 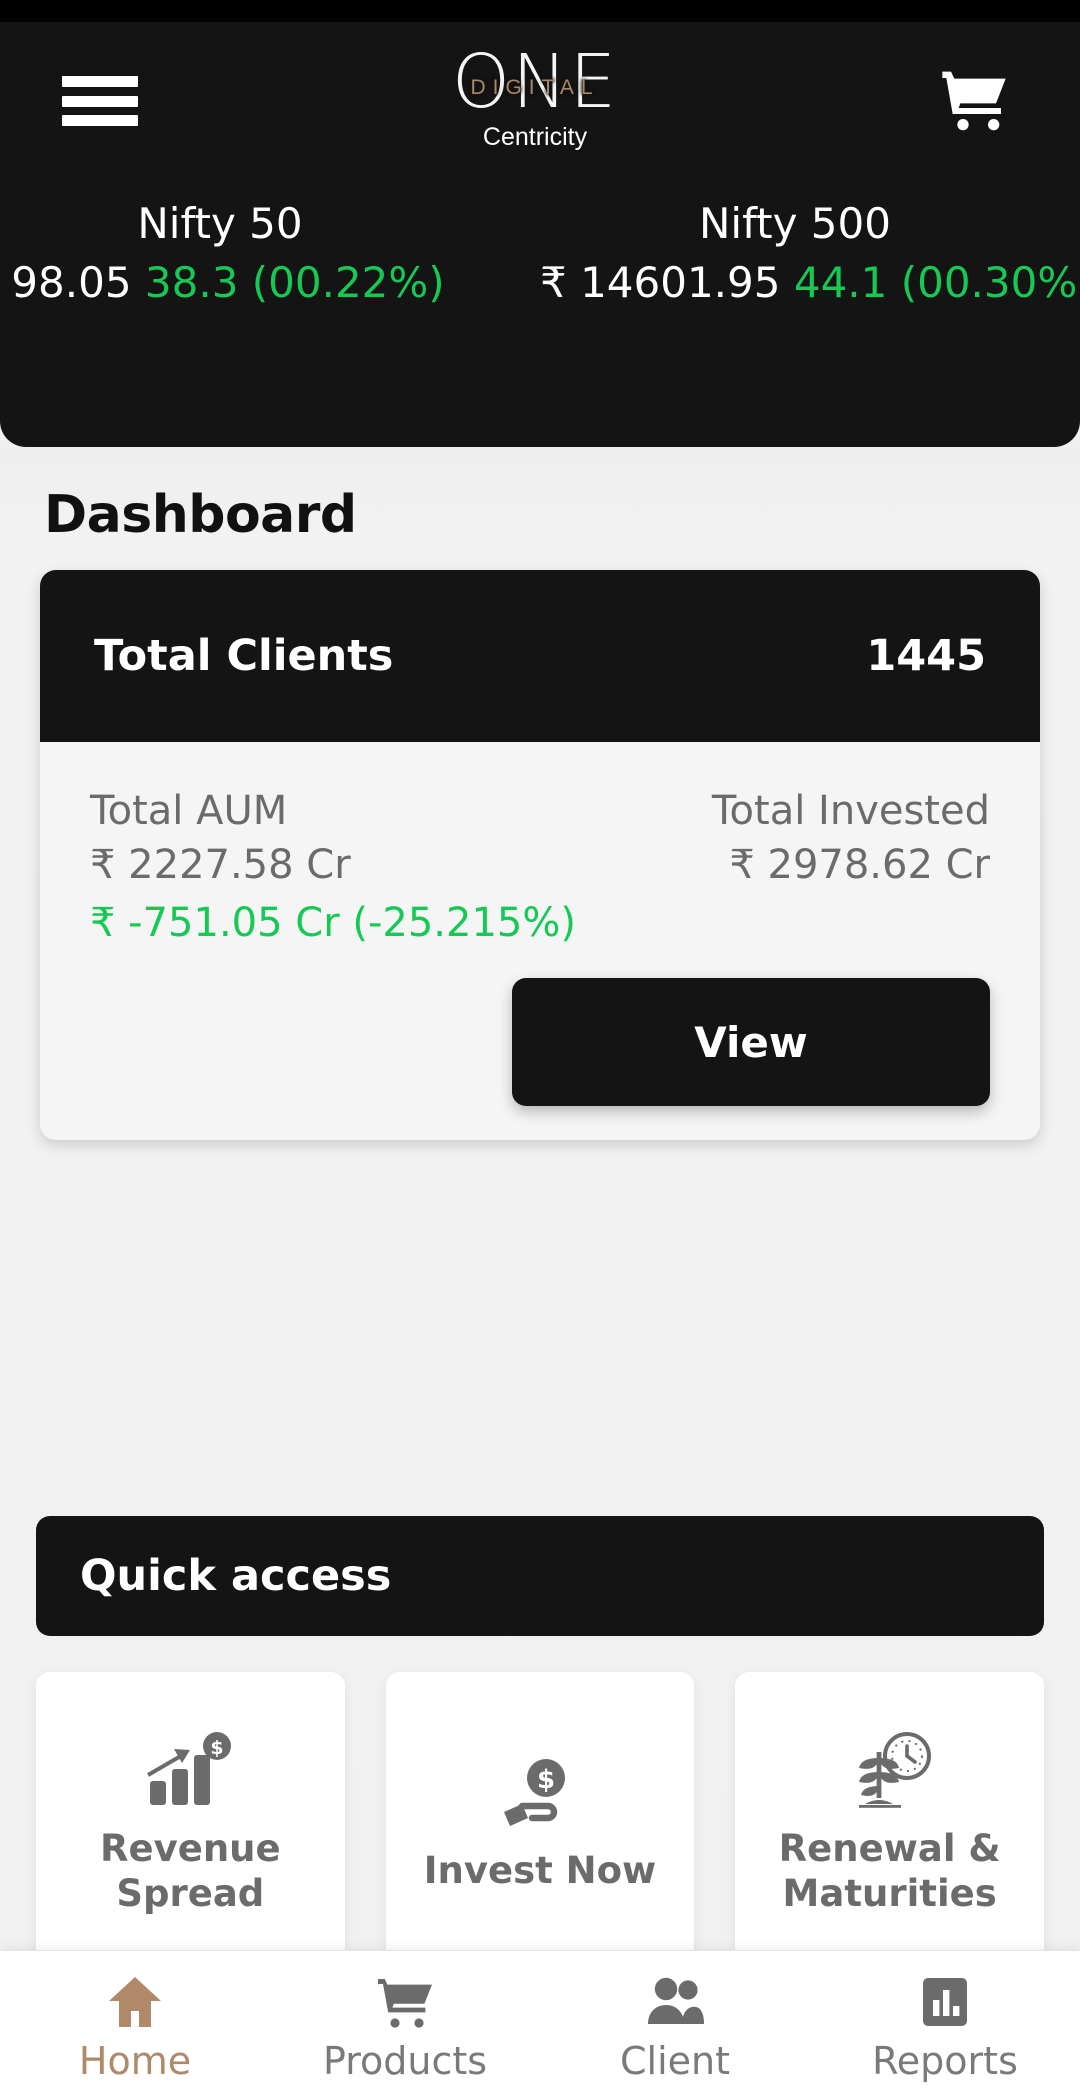 What do you see at coordinates (200, 515) in the screenshot?
I see `page-title: Dashboard` at bounding box center [200, 515].